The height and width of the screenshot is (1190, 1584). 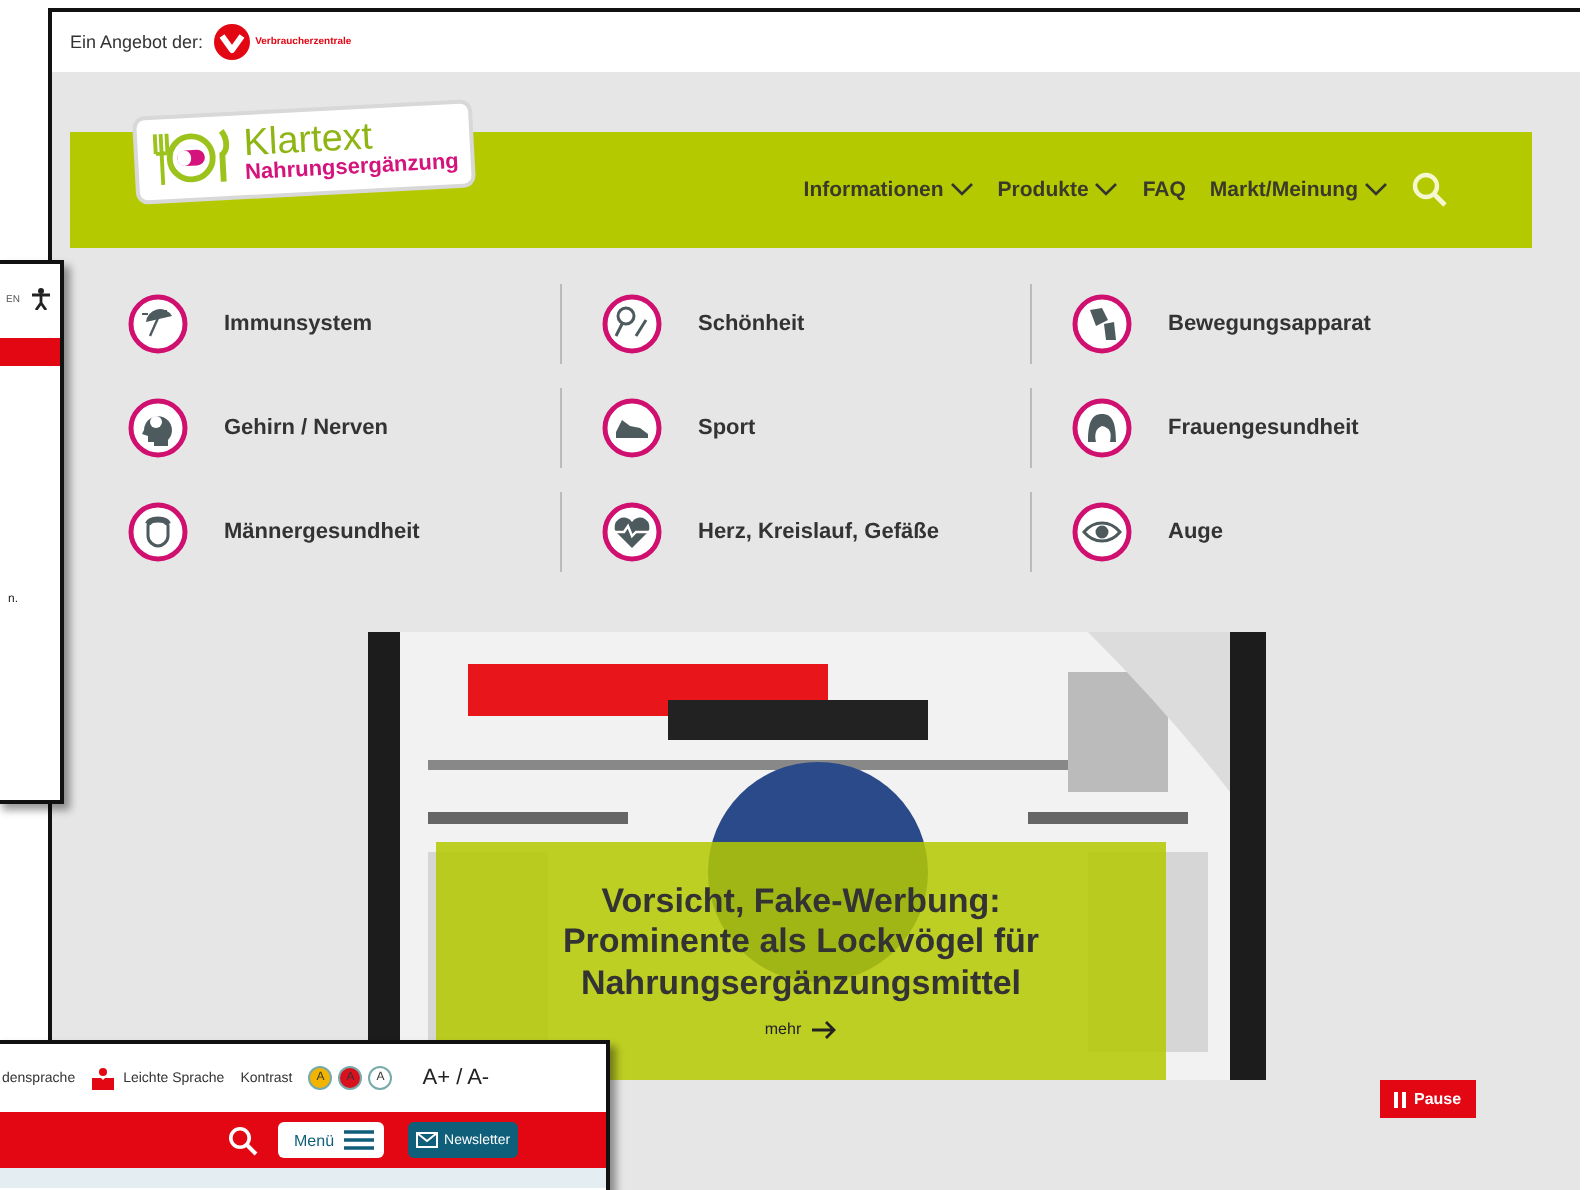 What do you see at coordinates (102, 1078) in the screenshot?
I see `easy-language-icon` at bounding box center [102, 1078].